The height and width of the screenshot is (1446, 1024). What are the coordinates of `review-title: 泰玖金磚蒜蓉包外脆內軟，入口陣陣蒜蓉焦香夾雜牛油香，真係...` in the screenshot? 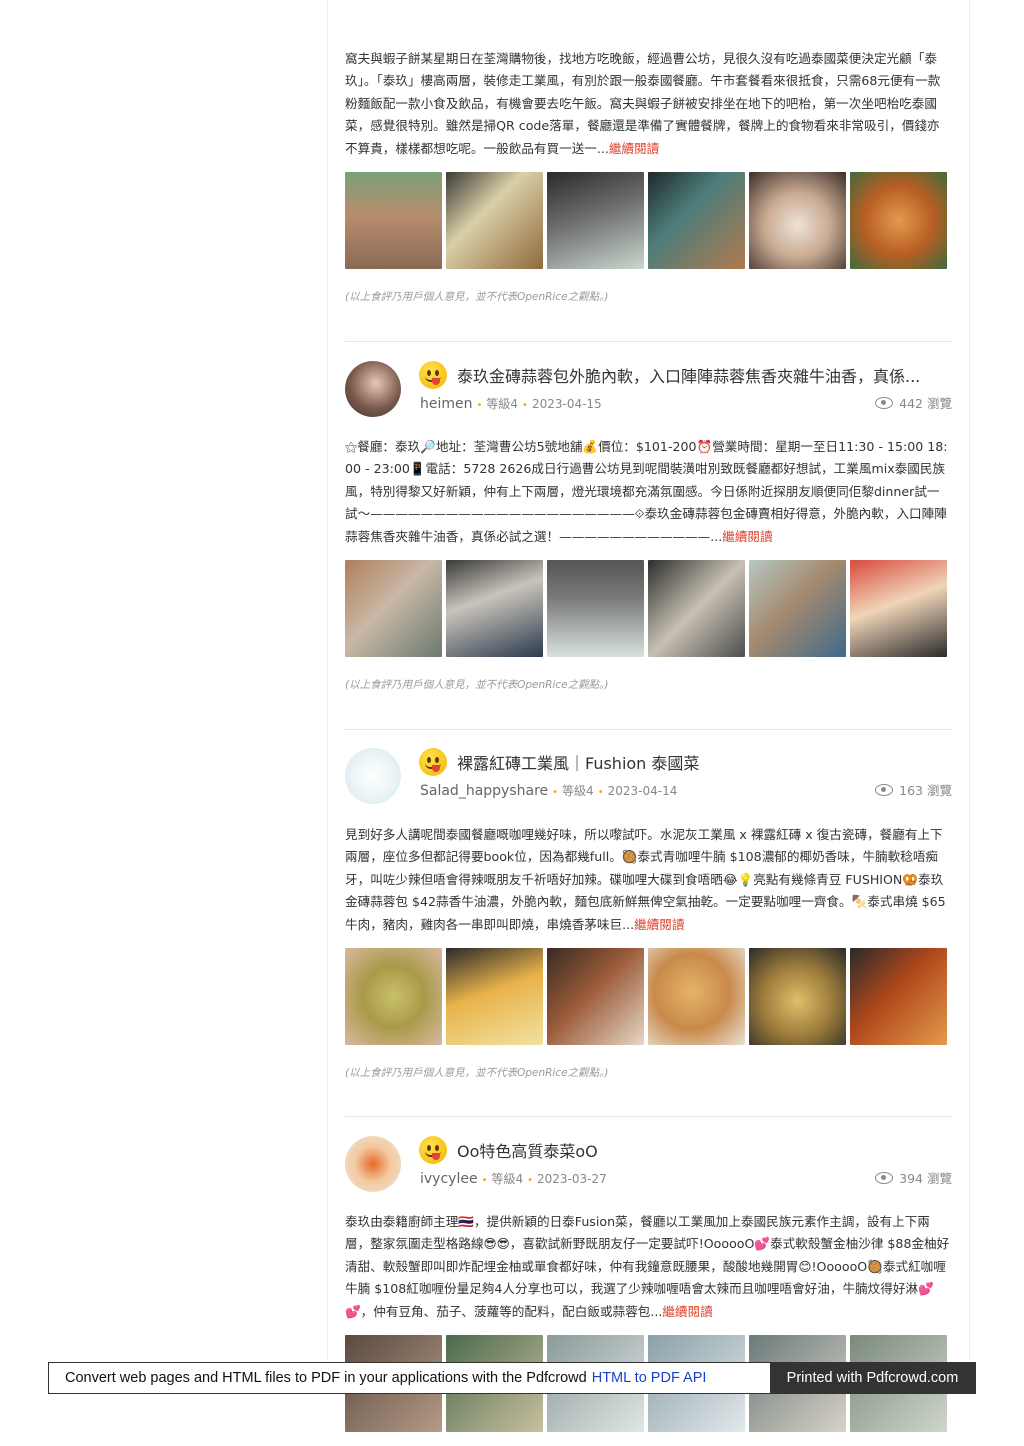 It's located at (701, 375).